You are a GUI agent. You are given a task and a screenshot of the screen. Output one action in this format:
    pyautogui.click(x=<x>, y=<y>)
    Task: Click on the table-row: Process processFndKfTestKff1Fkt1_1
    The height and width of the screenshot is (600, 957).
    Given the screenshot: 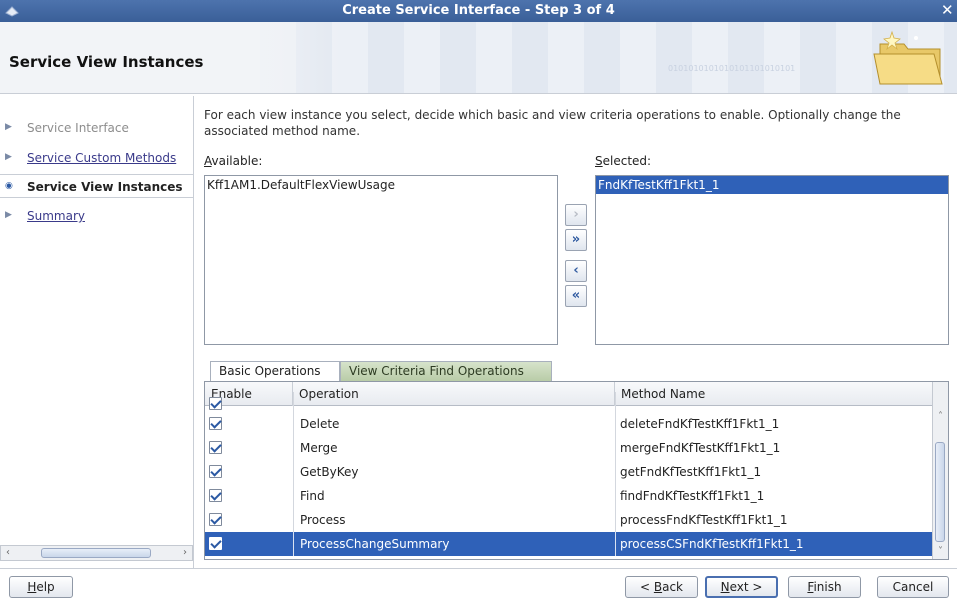 What is the action you would take?
    pyautogui.click(x=569, y=520)
    